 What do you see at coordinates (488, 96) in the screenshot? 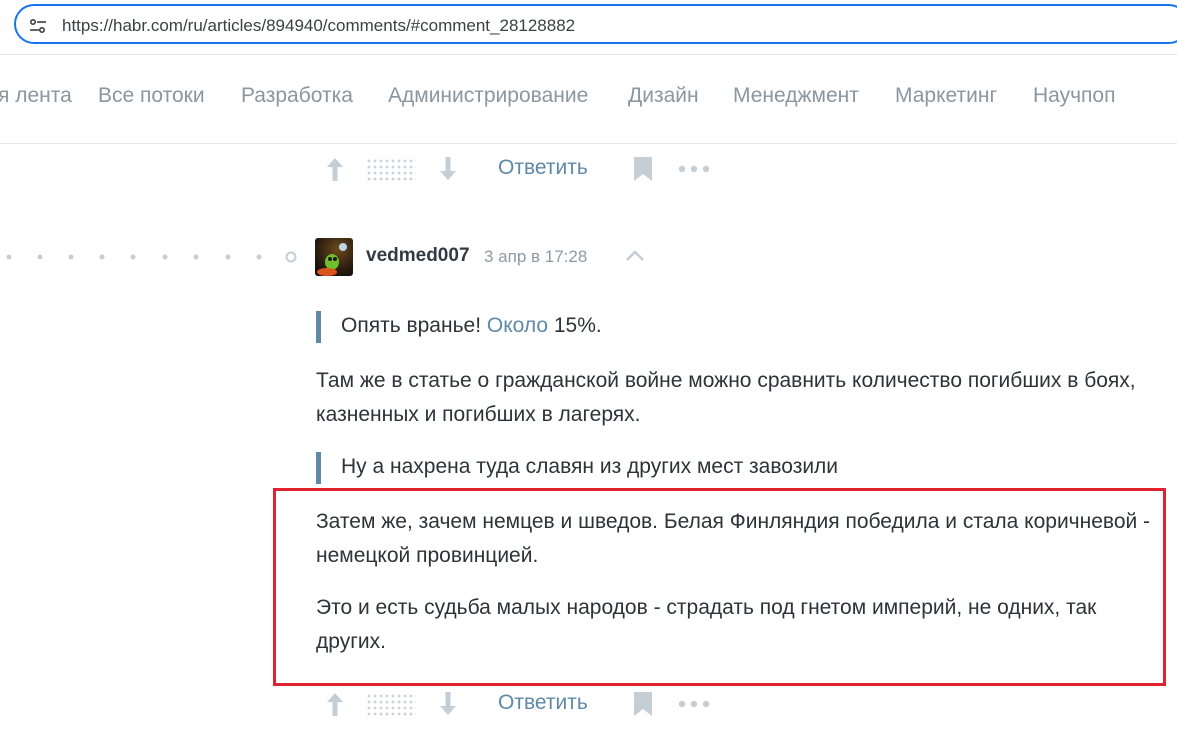
I see `nav-item-administration: Администрирование` at bounding box center [488, 96].